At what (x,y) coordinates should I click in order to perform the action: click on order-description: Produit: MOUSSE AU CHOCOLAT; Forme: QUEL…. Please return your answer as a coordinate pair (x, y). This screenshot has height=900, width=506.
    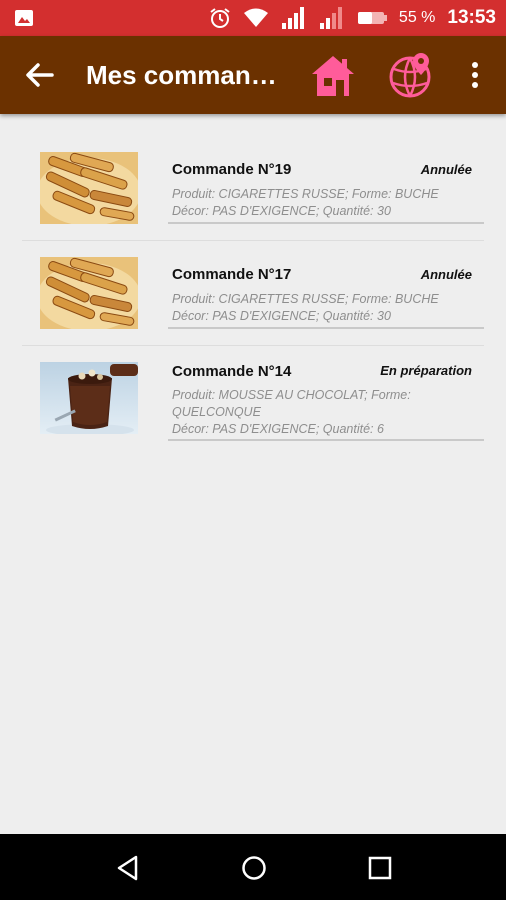
    Looking at the image, I should click on (322, 412).